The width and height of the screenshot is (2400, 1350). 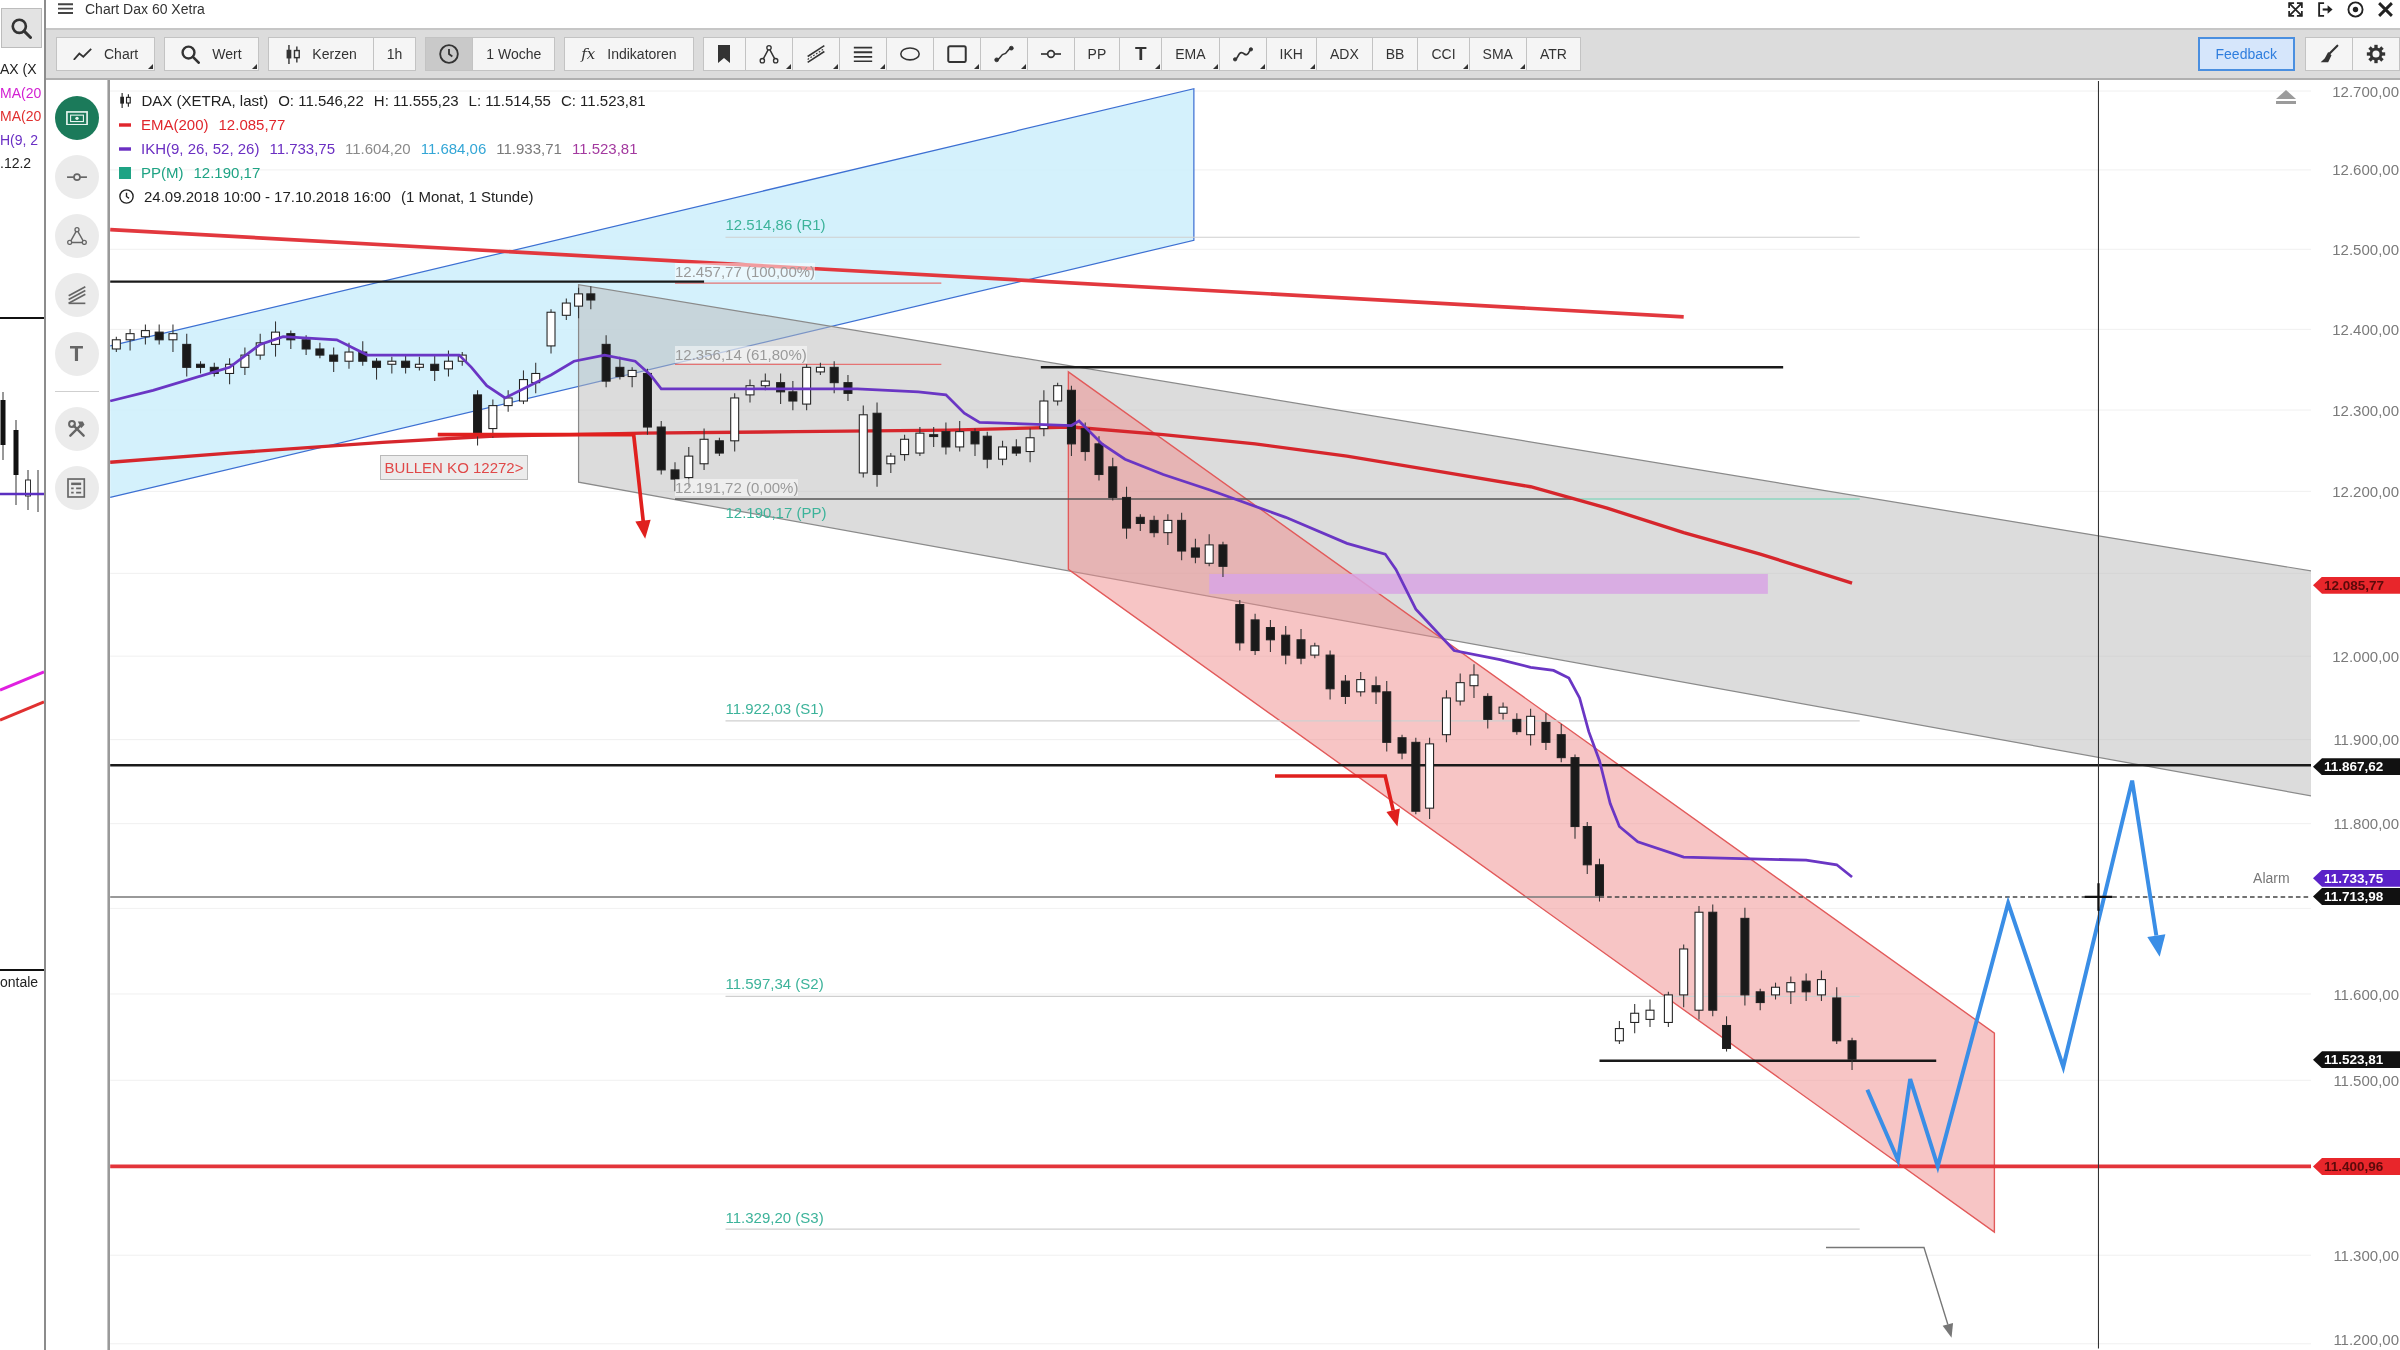 What do you see at coordinates (1097, 54) in the screenshot?
I see `toolbar-button: PP` at bounding box center [1097, 54].